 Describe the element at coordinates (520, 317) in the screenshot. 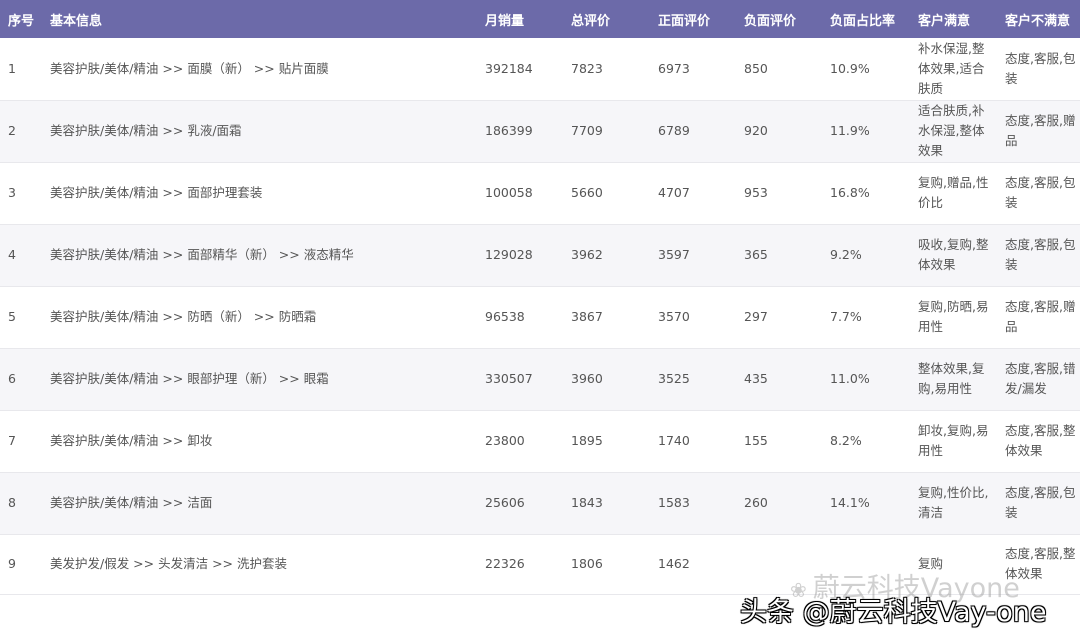

I see `cell-monthly-sales: 96538` at that location.